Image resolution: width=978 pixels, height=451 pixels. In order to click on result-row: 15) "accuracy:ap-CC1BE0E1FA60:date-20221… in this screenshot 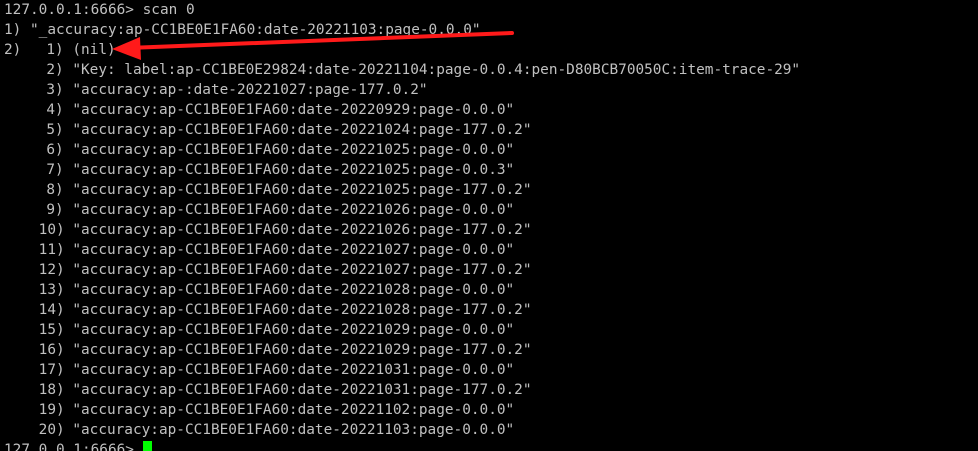, I will do `click(259, 330)`.